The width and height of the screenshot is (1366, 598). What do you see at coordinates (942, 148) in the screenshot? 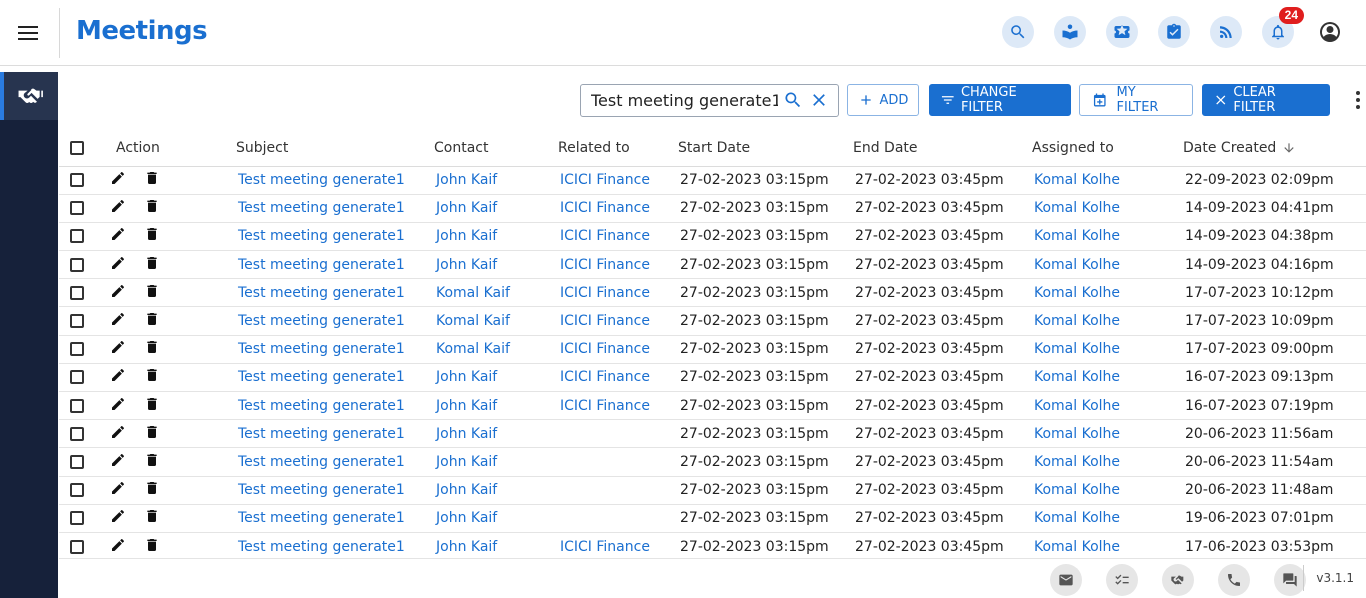
I see `column-header-end-date: End Date` at bounding box center [942, 148].